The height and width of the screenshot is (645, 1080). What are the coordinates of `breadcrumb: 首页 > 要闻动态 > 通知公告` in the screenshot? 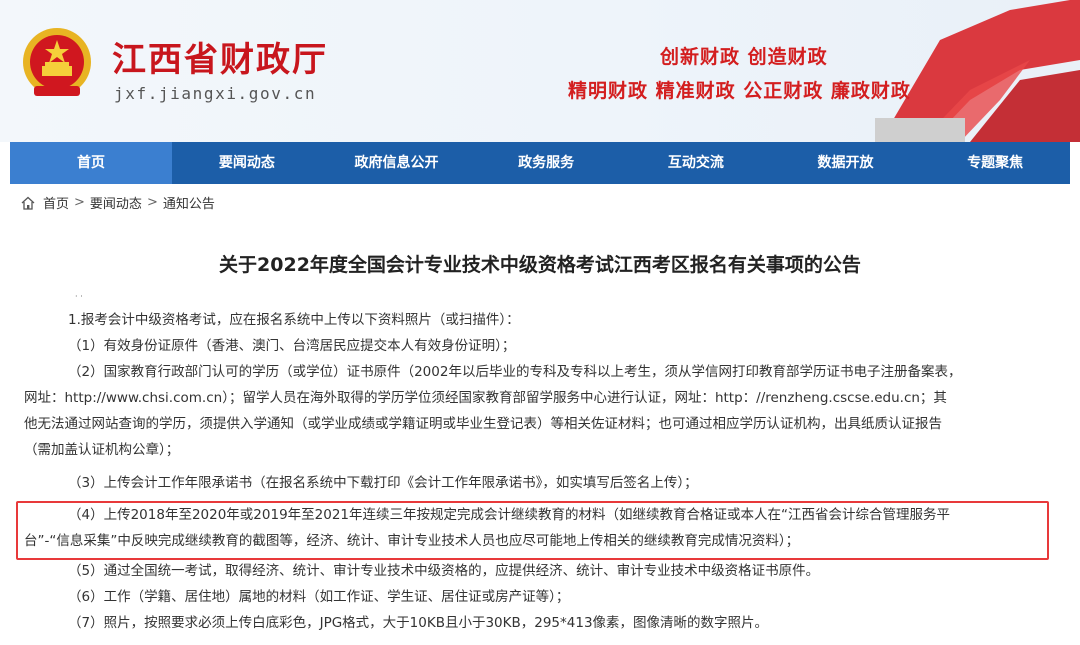 It's located at (117, 202).